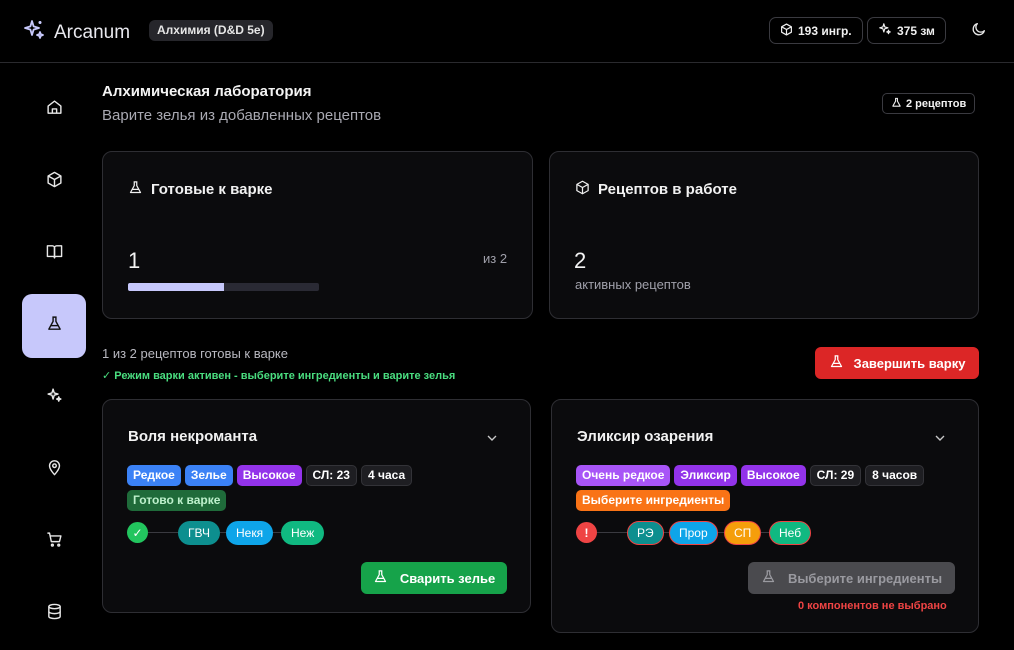 This screenshot has width=1014, height=650. What do you see at coordinates (134, 260) in the screenshot?
I see `ready-count: 1` at bounding box center [134, 260].